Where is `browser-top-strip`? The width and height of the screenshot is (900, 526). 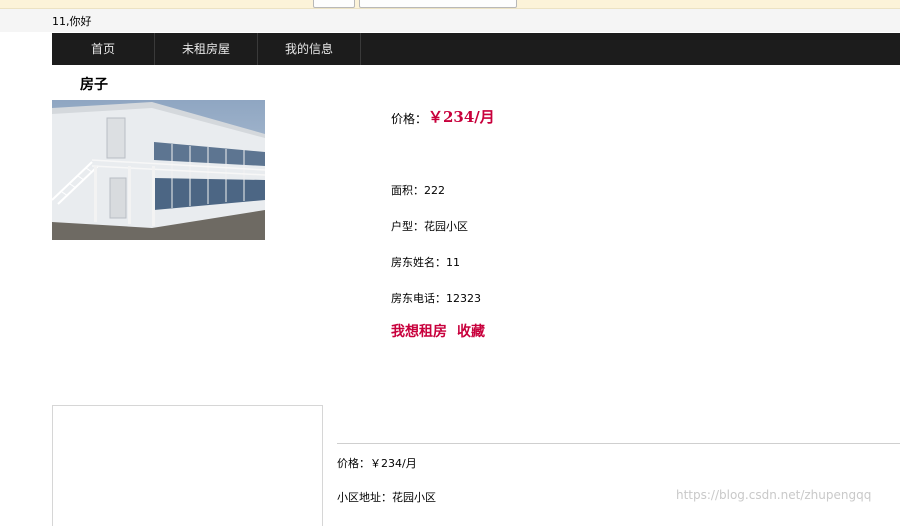
browser-top-strip is located at coordinates (450, 4).